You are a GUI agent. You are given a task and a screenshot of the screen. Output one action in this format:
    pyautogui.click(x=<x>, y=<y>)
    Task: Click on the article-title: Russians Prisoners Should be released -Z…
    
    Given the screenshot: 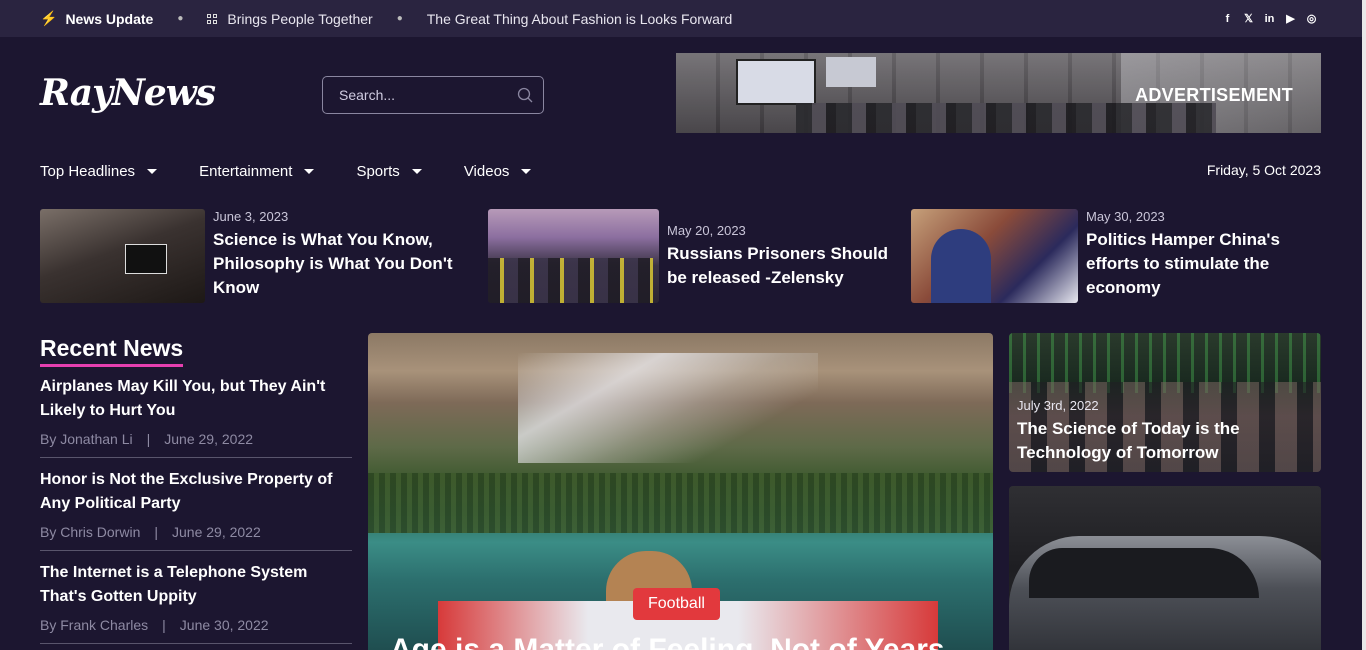 What is the action you would take?
    pyautogui.click(x=778, y=266)
    